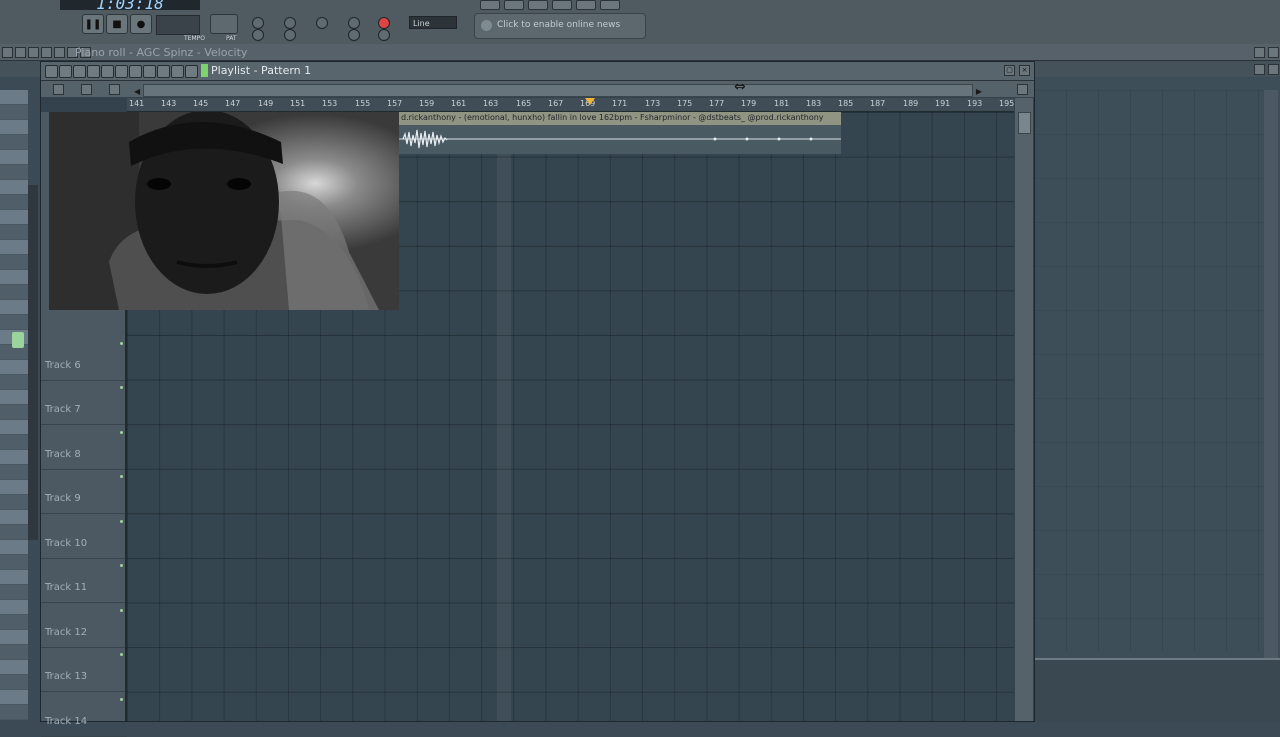  I want to click on piano-roll-grid-lines, so click(1149, 370).